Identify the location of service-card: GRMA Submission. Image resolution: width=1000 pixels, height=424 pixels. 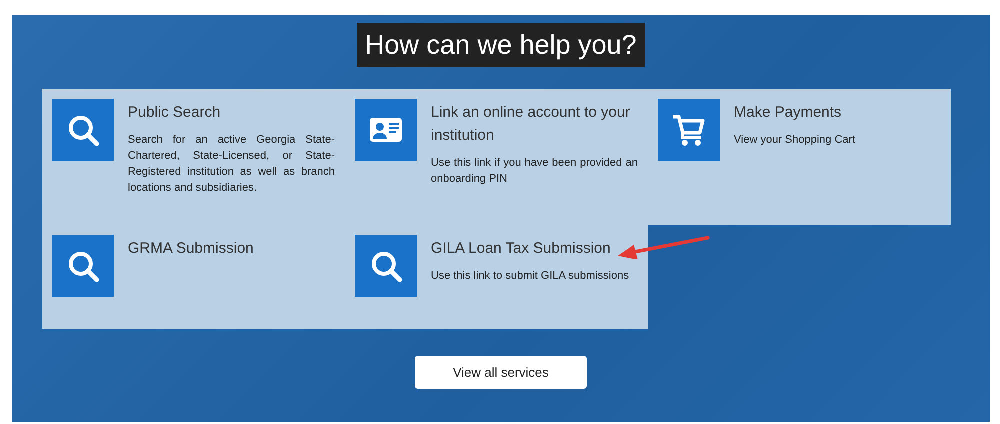
(193, 277).